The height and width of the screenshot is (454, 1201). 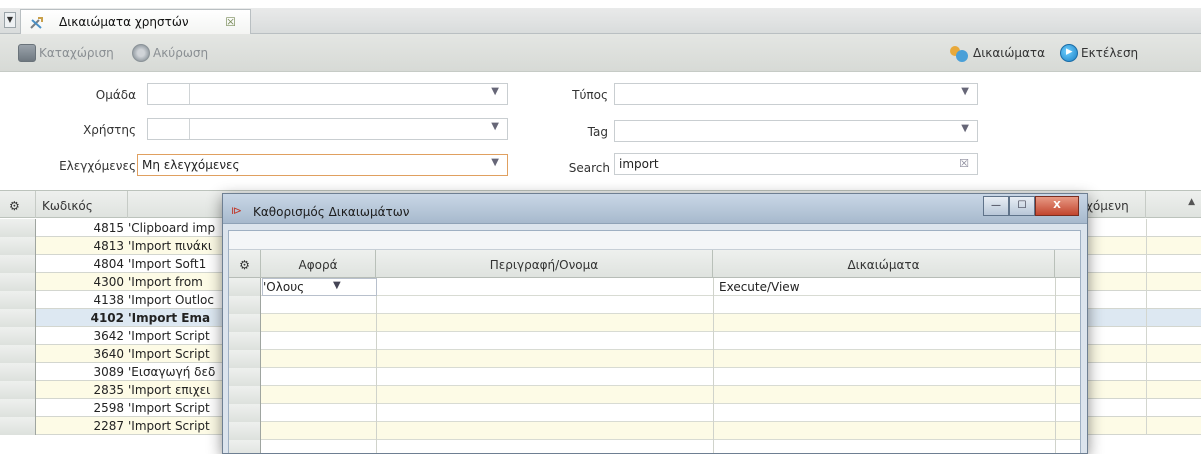 I want to click on scroll-up-icon: ▲, so click(x=1191, y=202).